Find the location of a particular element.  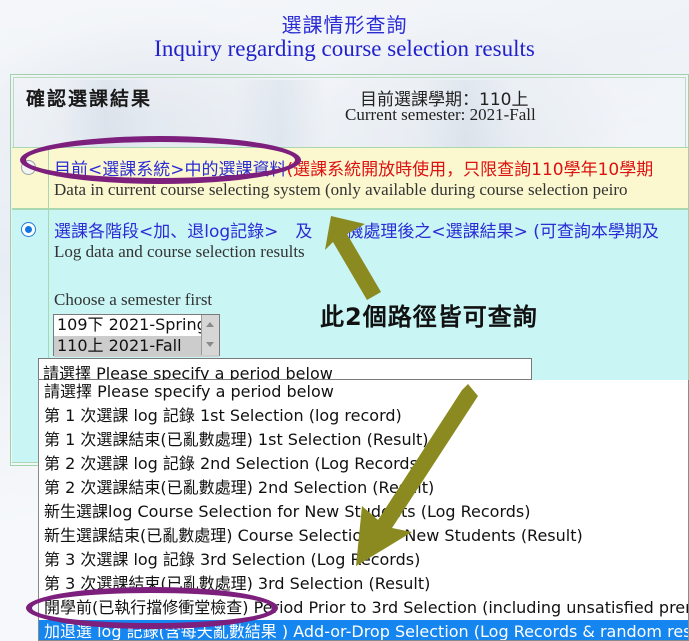

semester-option-1: 110上 2021-Fall is located at coordinates (136, 346).